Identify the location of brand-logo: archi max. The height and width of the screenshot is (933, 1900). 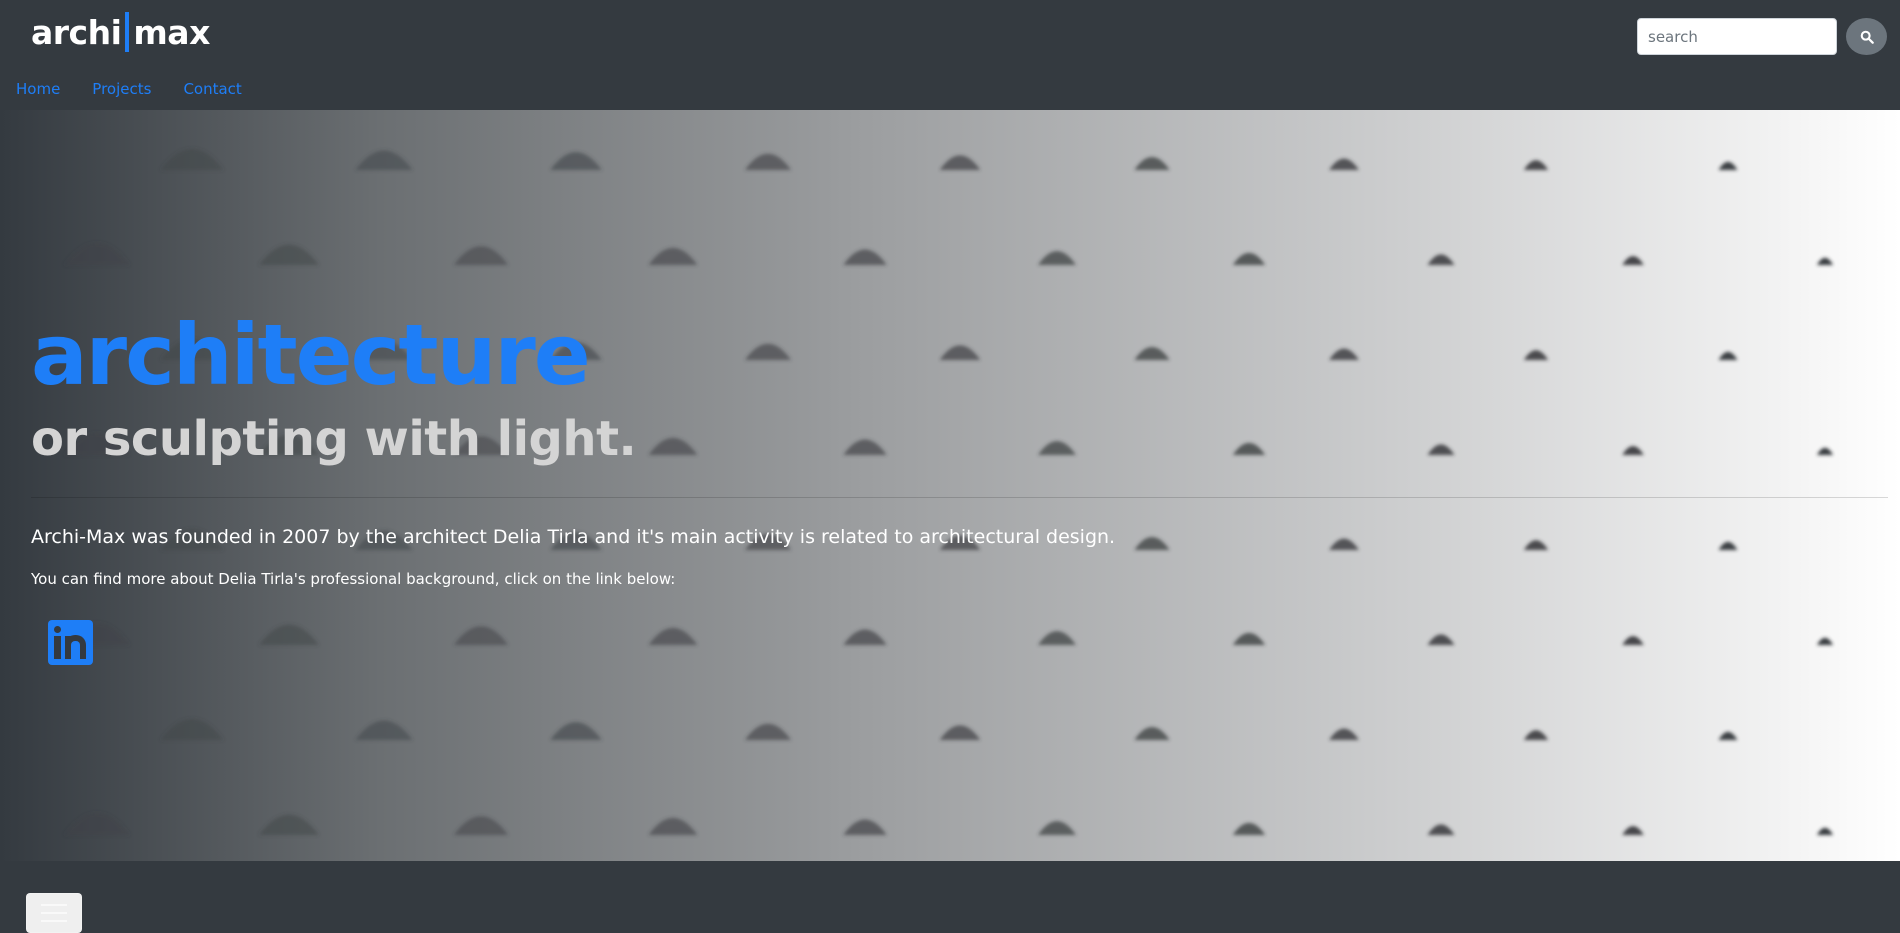
(120, 32).